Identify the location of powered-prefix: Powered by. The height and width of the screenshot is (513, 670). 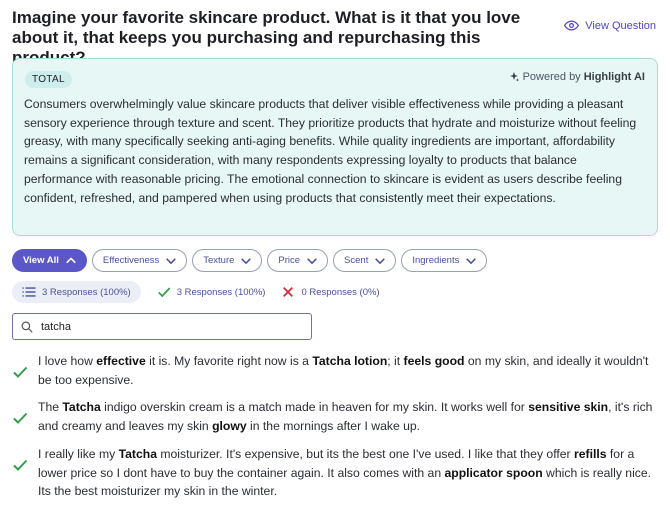
(551, 77).